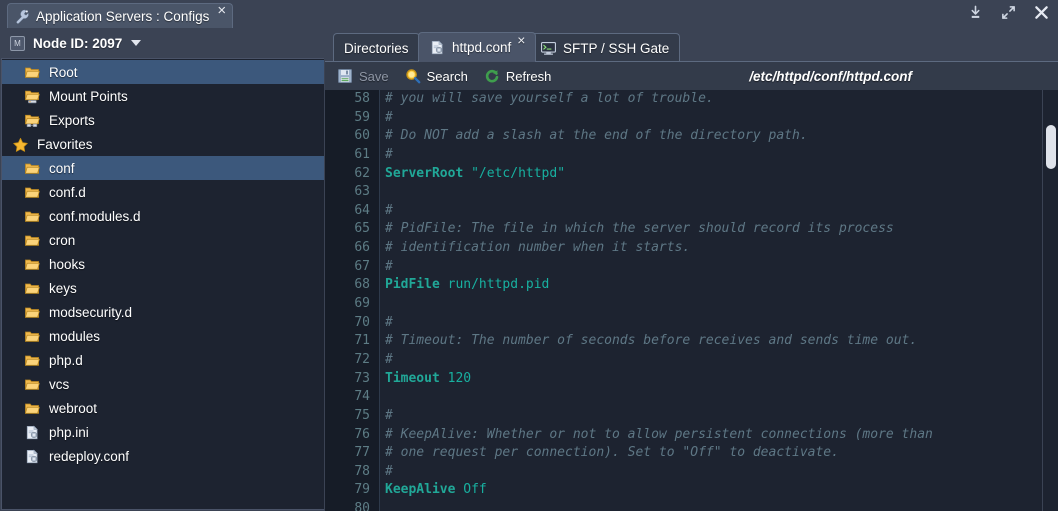 This screenshot has width=1058, height=511. What do you see at coordinates (163, 72) in the screenshot?
I see `tree-item-root: Root` at bounding box center [163, 72].